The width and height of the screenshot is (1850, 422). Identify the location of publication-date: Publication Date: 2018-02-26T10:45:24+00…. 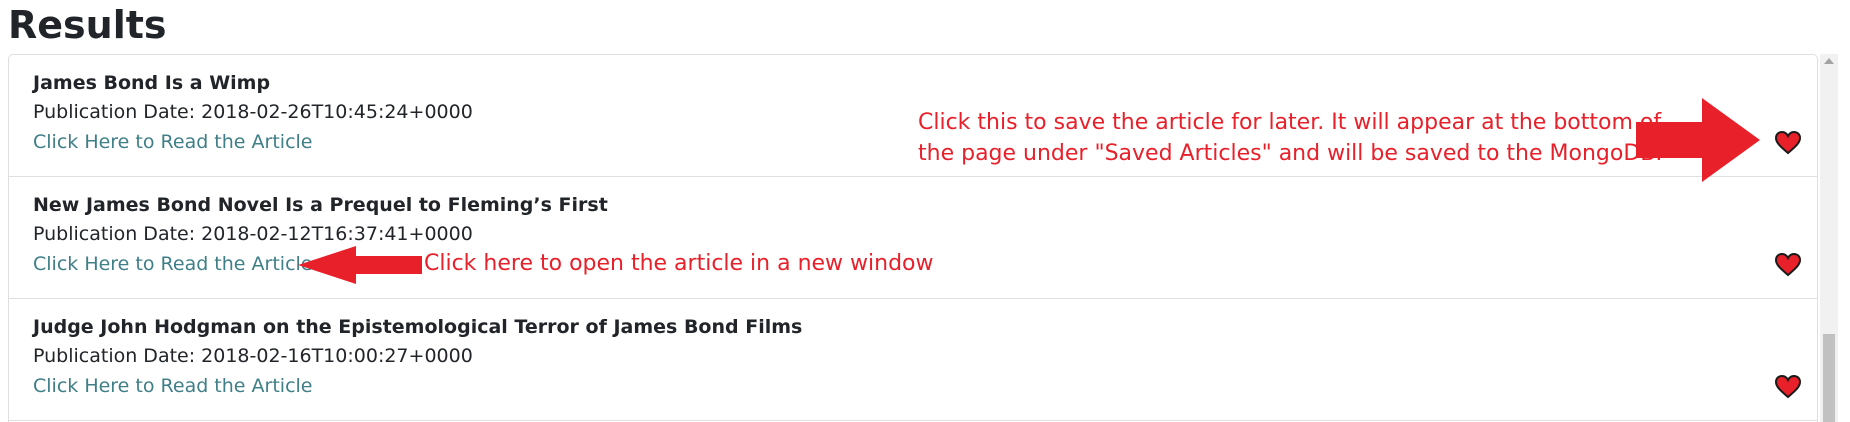
(253, 112).